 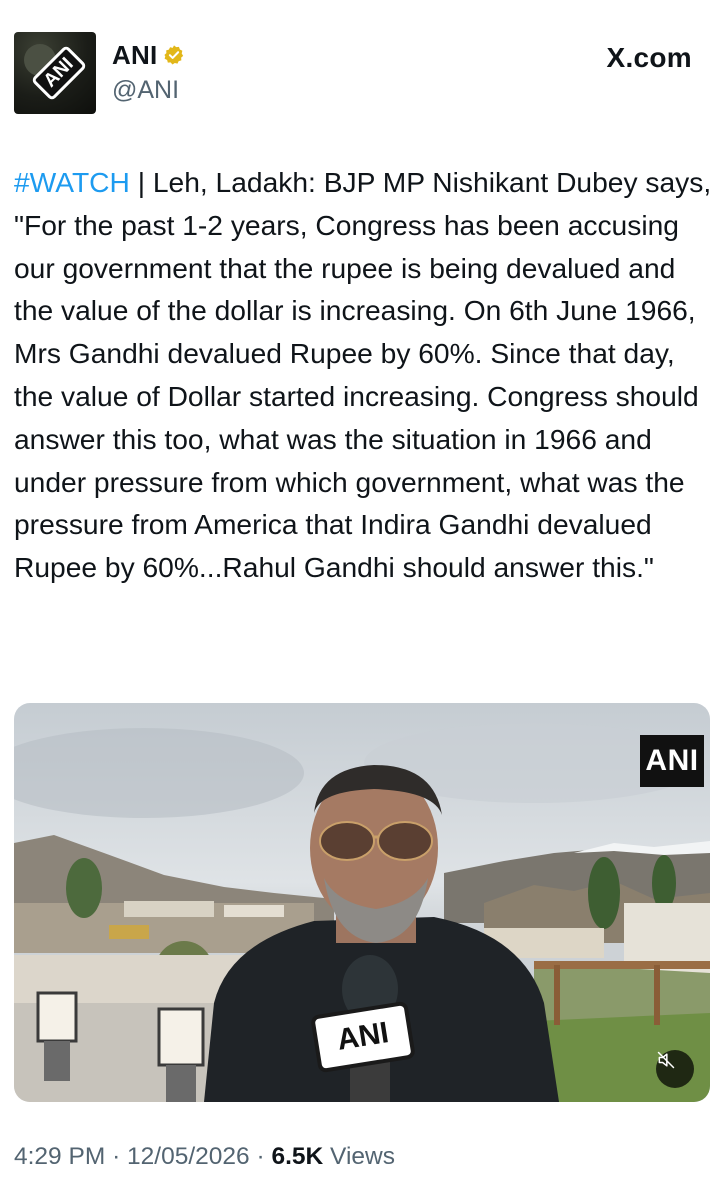 I want to click on video-watermark: ANI, so click(x=672, y=761).